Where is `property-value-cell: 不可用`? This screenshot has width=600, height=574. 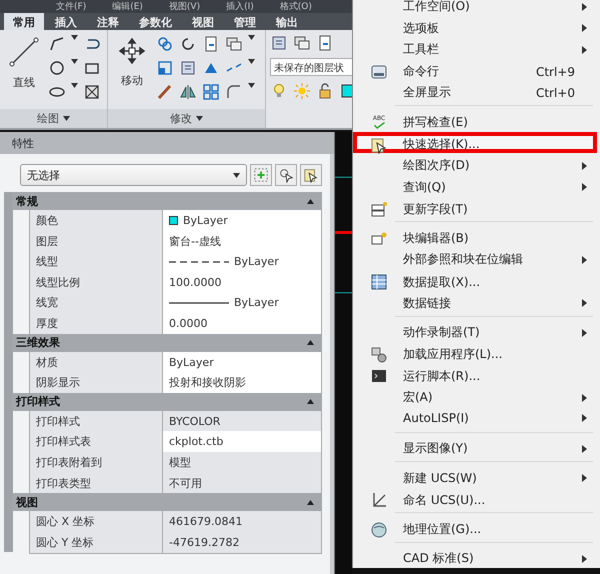 property-value-cell: 不可用 is located at coordinates (242, 483).